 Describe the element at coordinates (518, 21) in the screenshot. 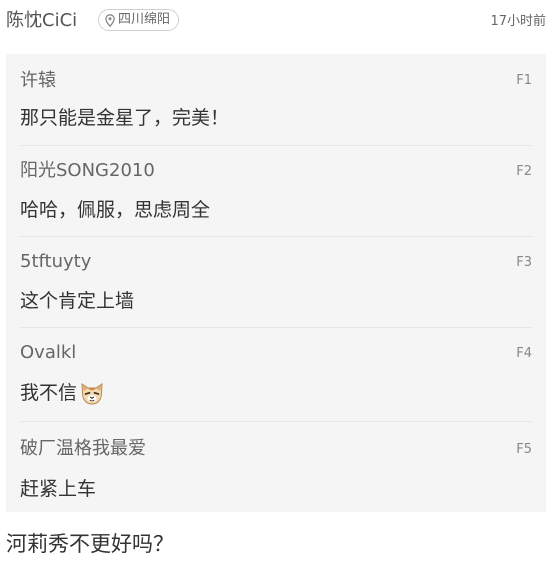

I see `post-time: 17小时前` at that location.